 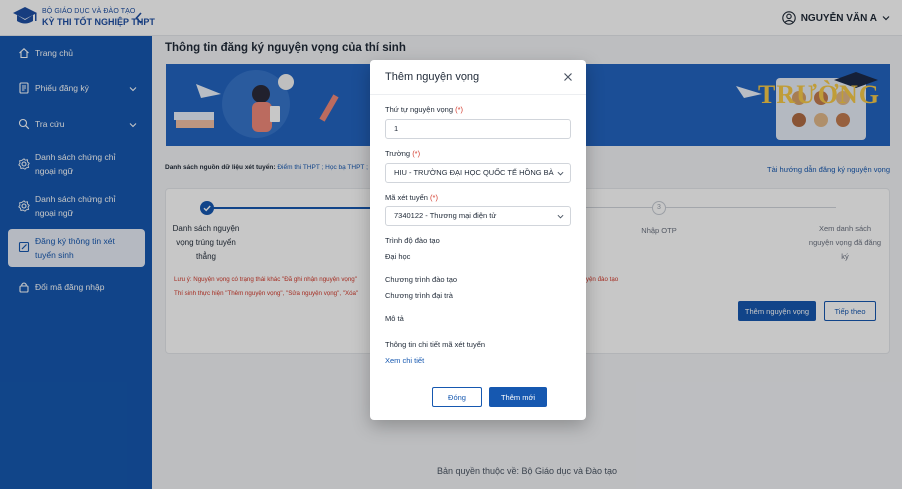 What do you see at coordinates (445, 215) in the screenshot?
I see `code-value: 7340122 - Thương mại điện tử` at bounding box center [445, 215].